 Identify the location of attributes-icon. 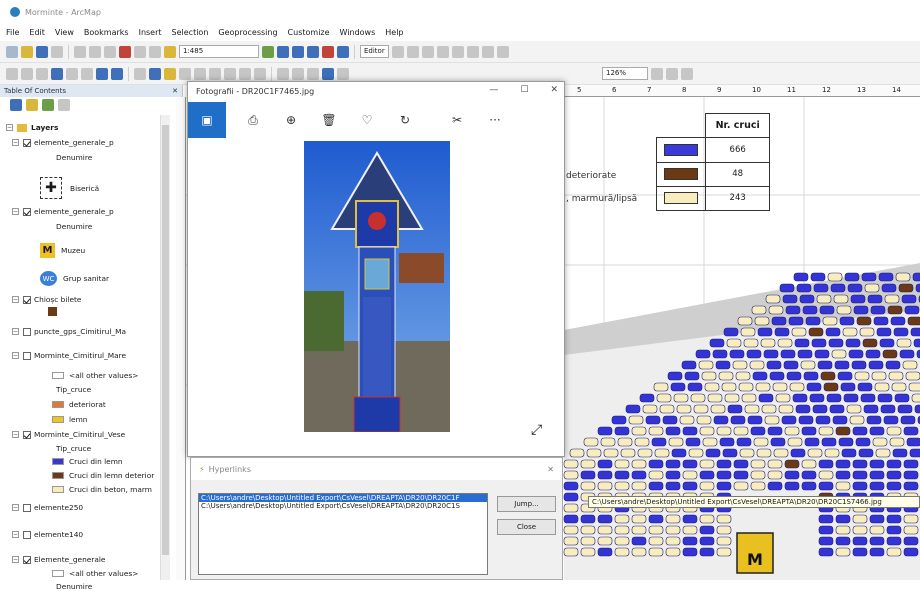
(487, 51).